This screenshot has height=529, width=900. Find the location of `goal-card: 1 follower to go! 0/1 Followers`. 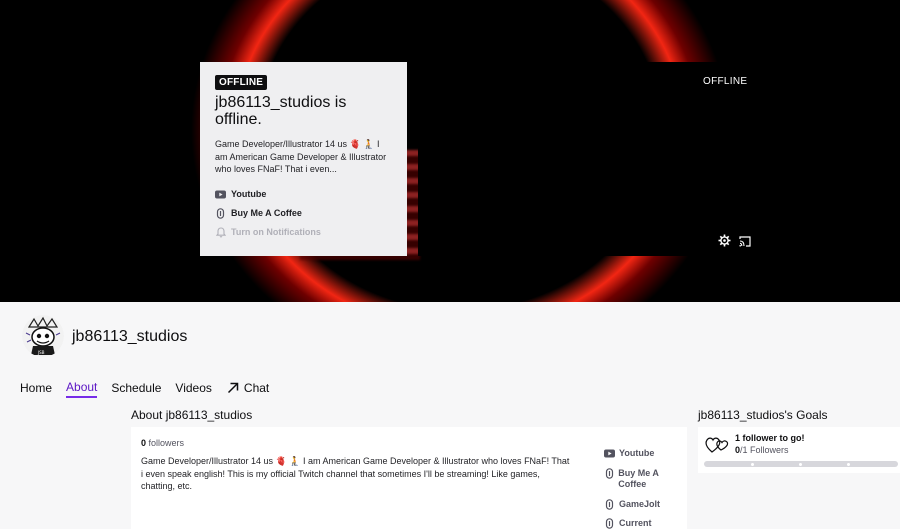

goal-card: 1 follower to go! 0/1 Followers is located at coordinates (799, 450).